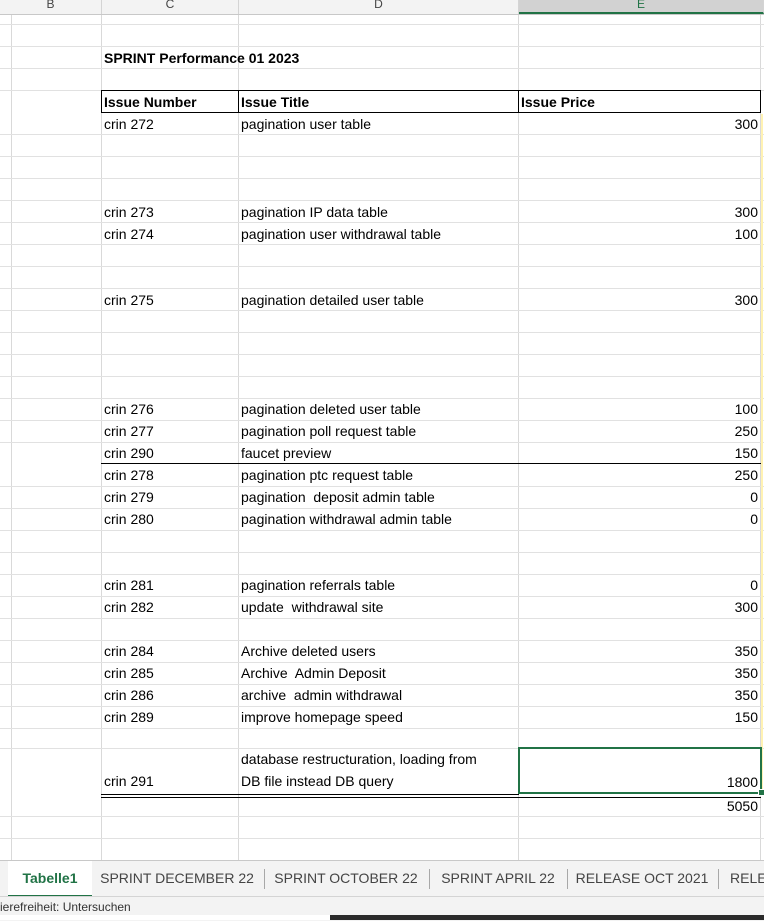 The height and width of the screenshot is (921, 764). What do you see at coordinates (150, 102) in the screenshot?
I see `header-issue-number: Issue Number` at bounding box center [150, 102].